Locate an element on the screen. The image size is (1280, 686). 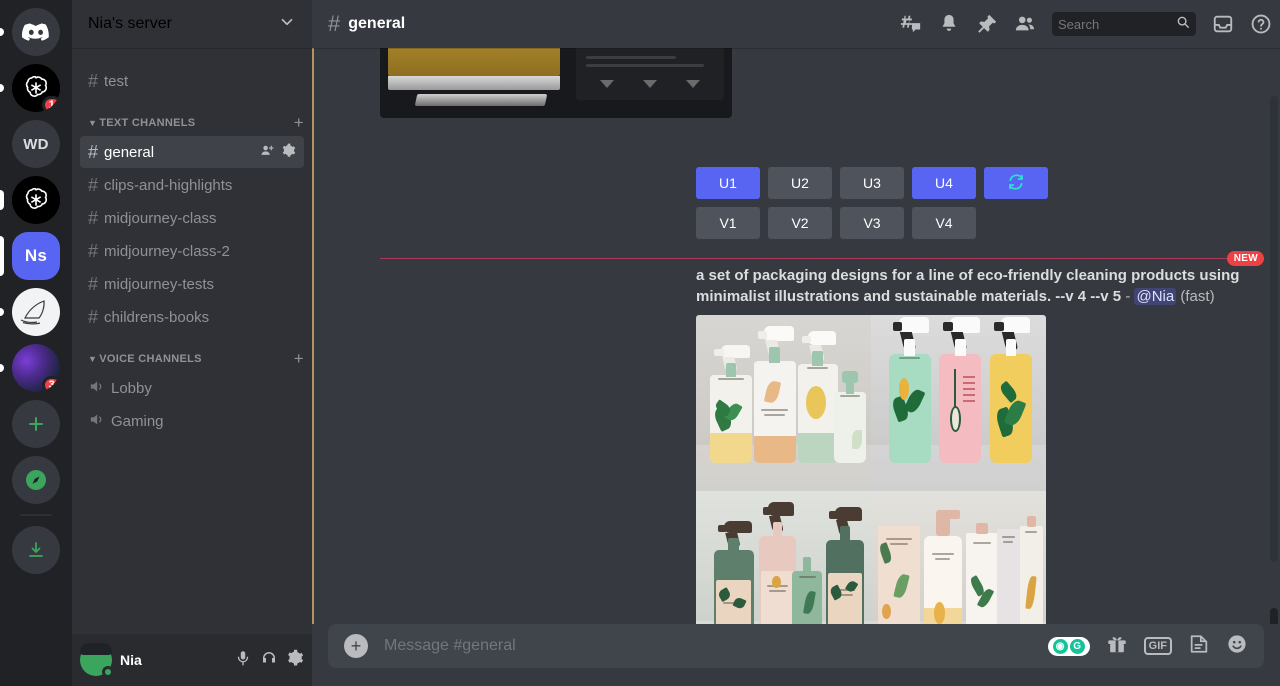
scrollbar-track is located at coordinates (1274, 329).